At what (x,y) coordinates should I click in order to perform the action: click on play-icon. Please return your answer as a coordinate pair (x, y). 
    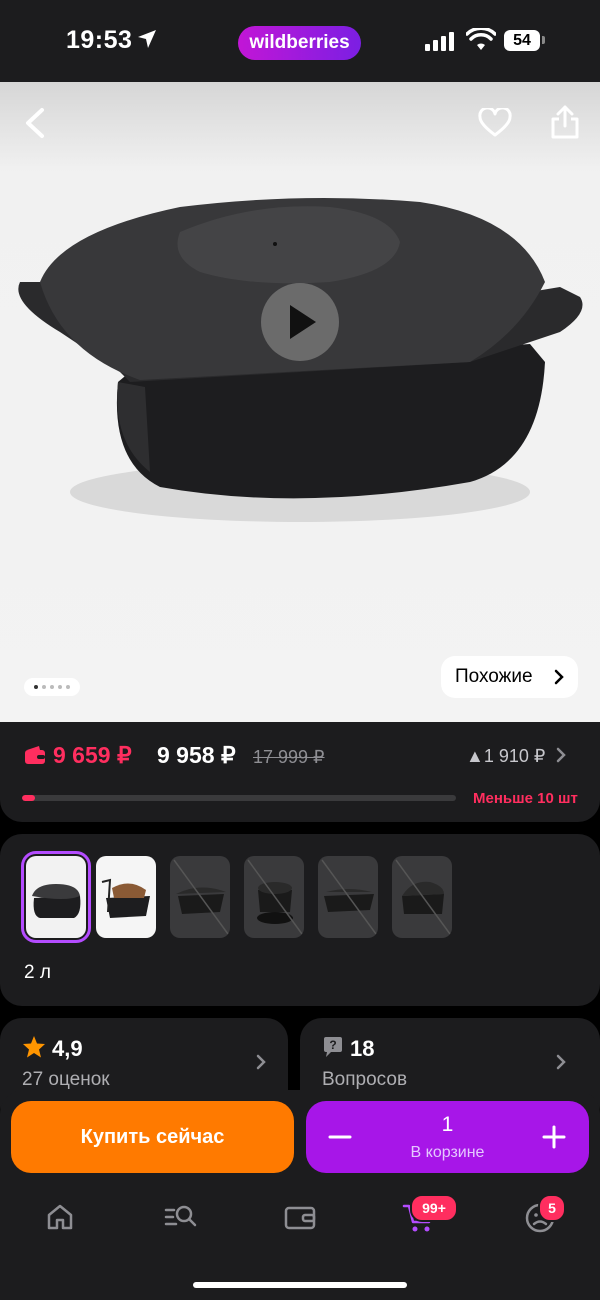
    Looking at the image, I should click on (303, 322).